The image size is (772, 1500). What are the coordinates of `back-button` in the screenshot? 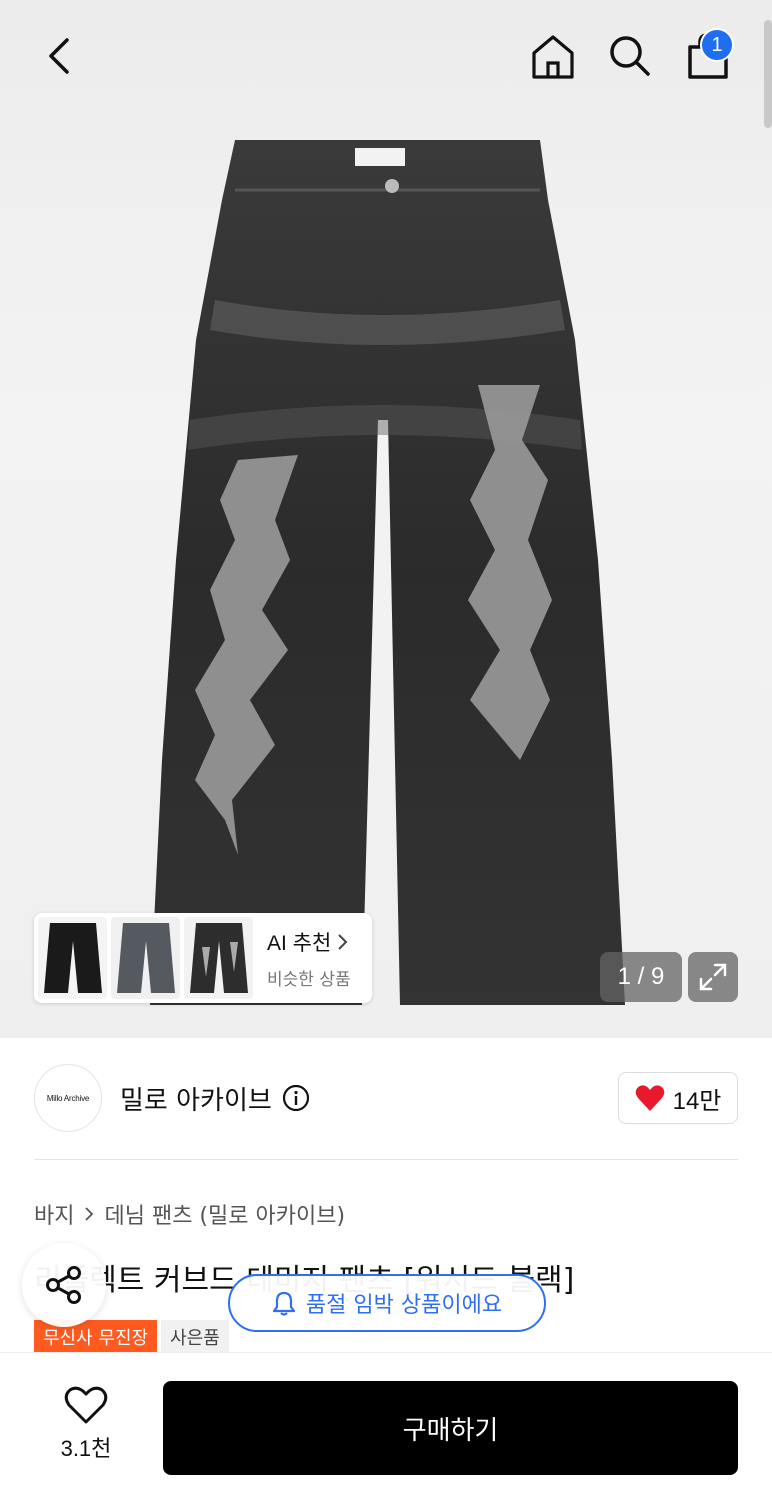 It's located at (60, 56).